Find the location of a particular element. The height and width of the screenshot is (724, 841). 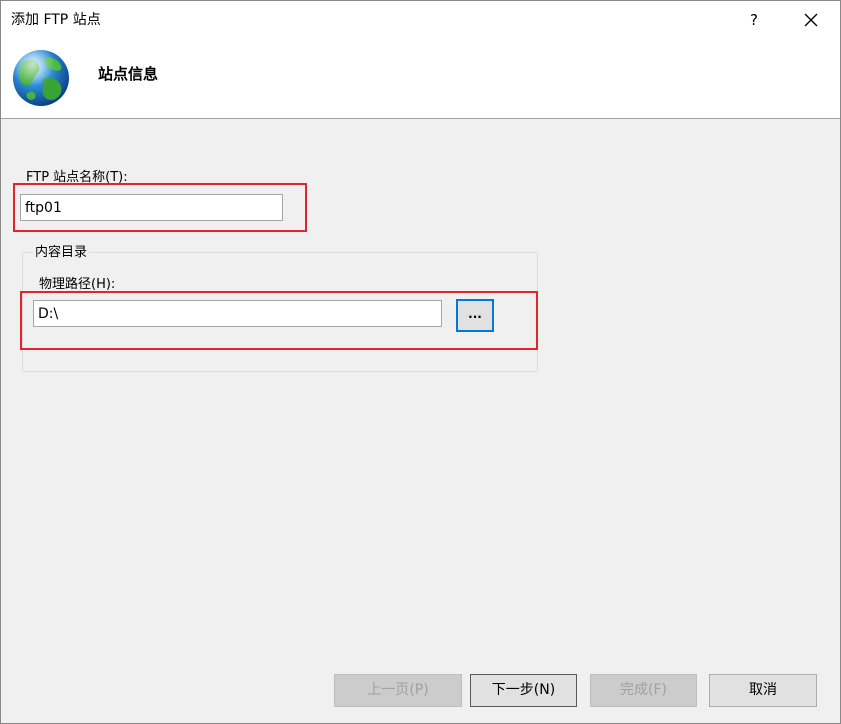

globe-icon is located at coordinates (41, 78).